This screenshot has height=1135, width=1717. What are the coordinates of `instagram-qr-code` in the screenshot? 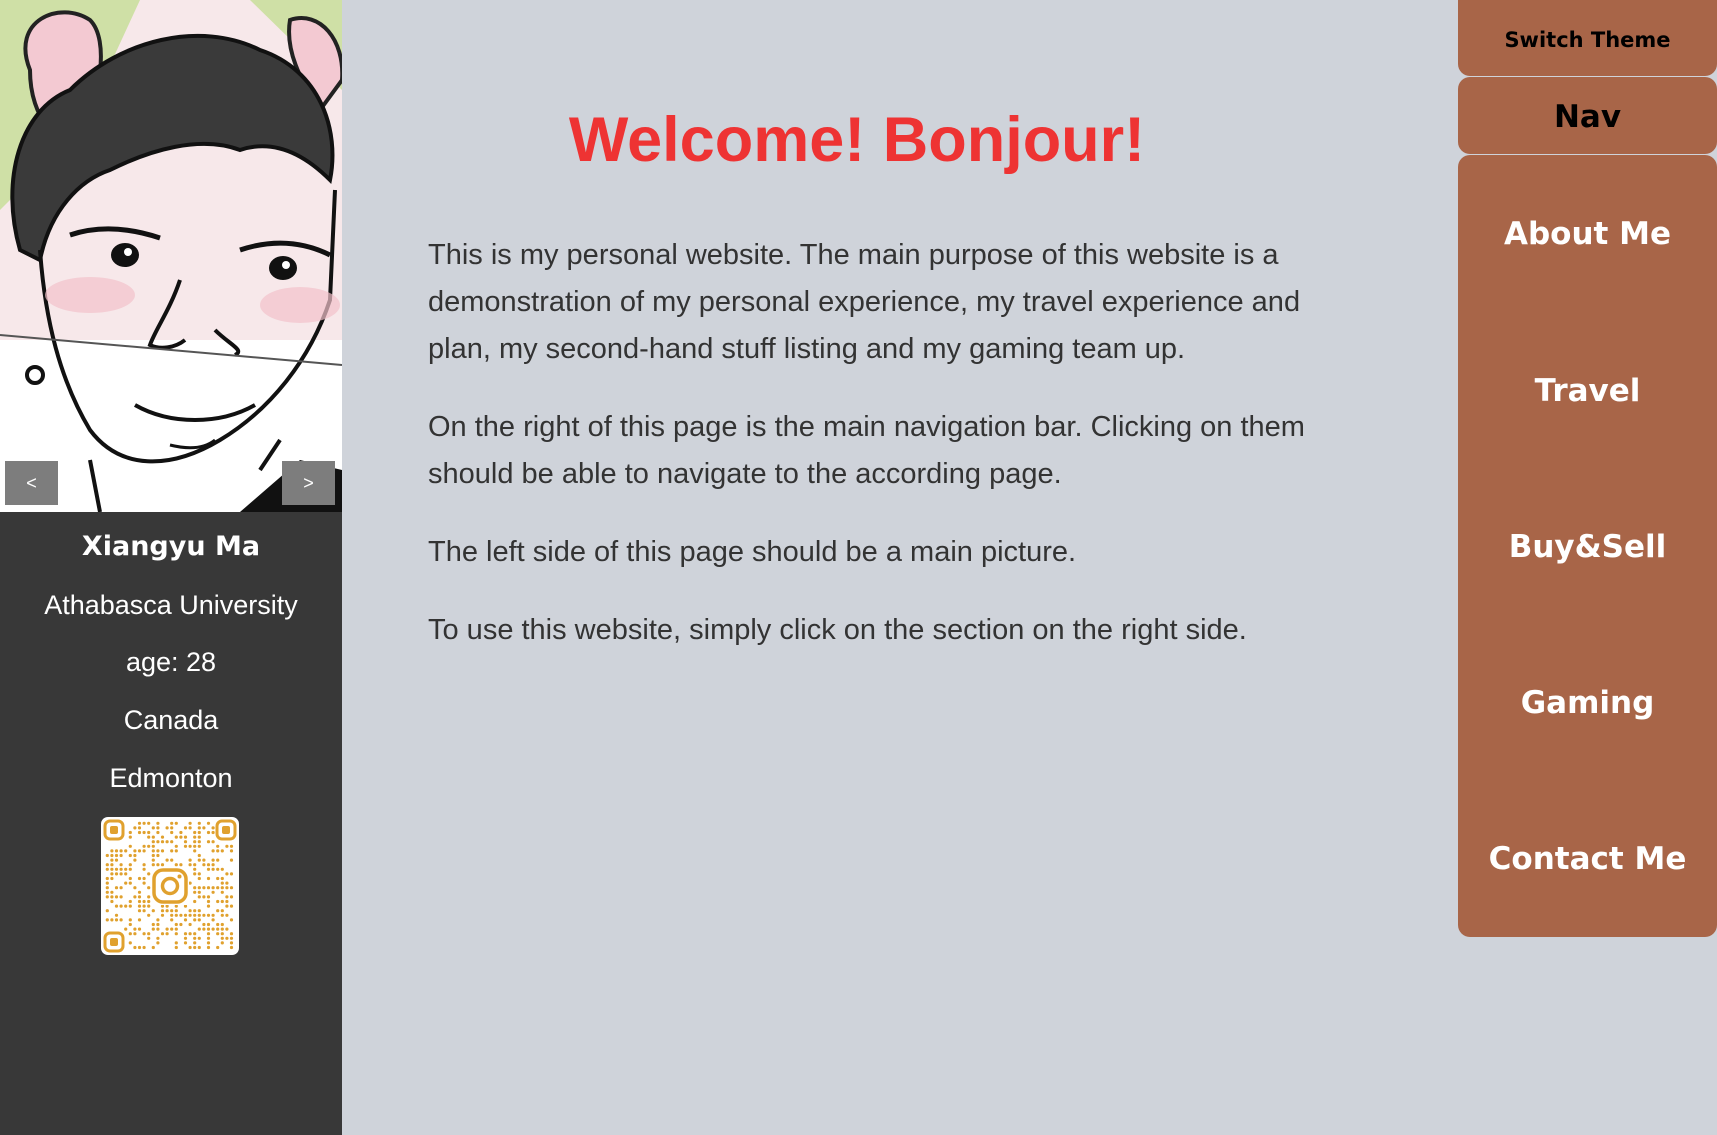 It's located at (170, 886).